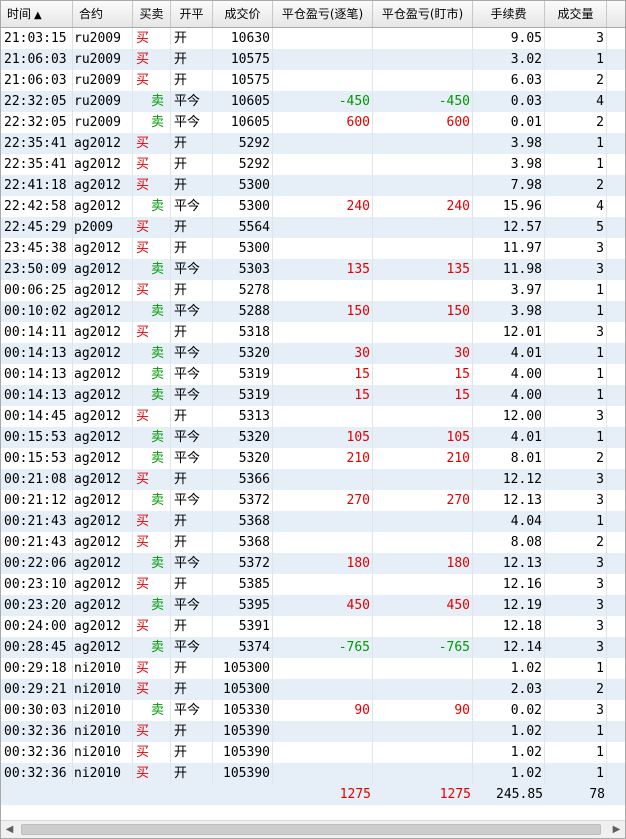  Describe the element at coordinates (313, 626) in the screenshot. I see `table-row: 00:24:00 ag2012 买开 5391 12.18 3` at that location.